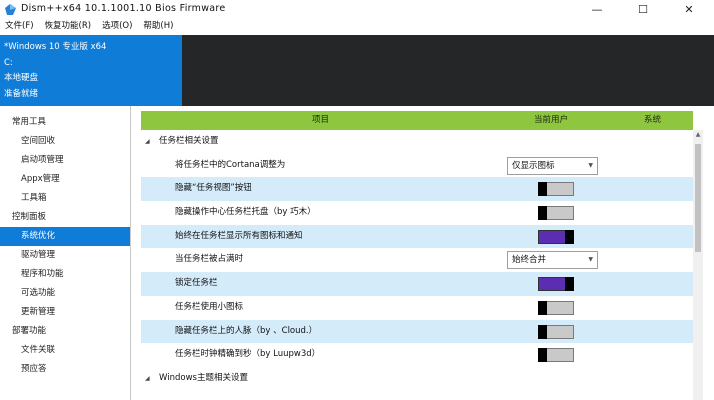  Describe the element at coordinates (698, 198) in the screenshot. I see `scrollbar-thumb` at that location.